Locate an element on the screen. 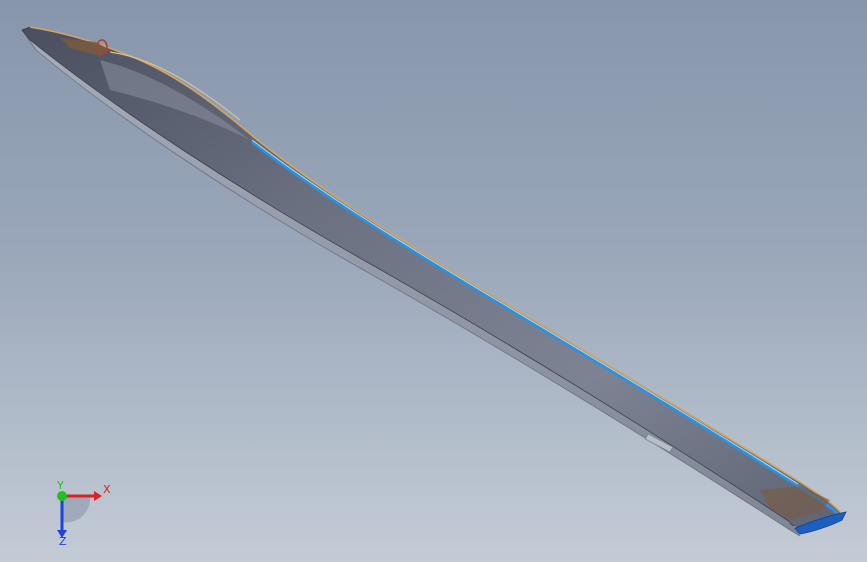 Image resolution: width=867 pixels, height=562 pixels. axis-triad: X Y Z is located at coordinates (83, 513).